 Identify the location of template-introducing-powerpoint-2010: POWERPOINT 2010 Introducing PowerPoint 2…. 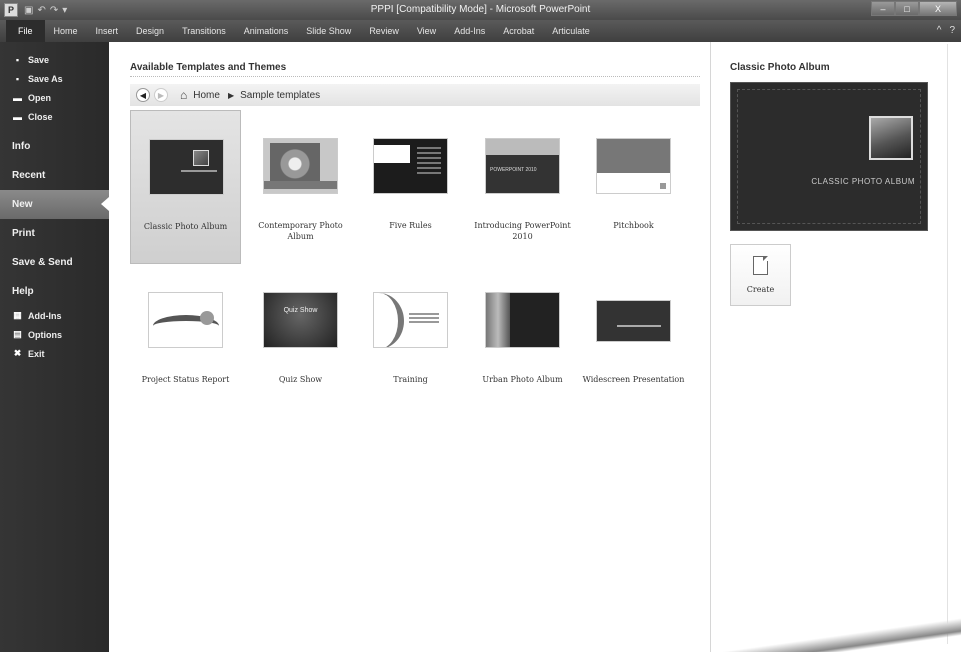
(522, 187).